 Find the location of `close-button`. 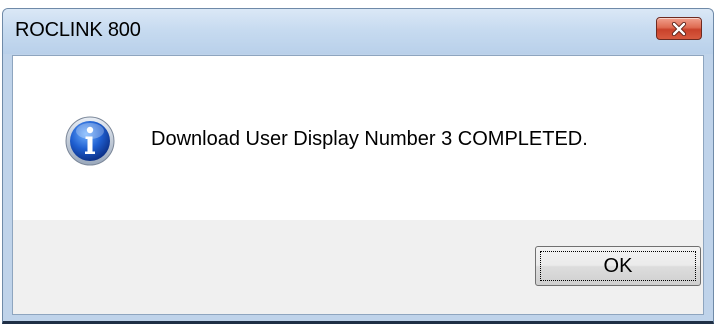

close-button is located at coordinates (679, 28).